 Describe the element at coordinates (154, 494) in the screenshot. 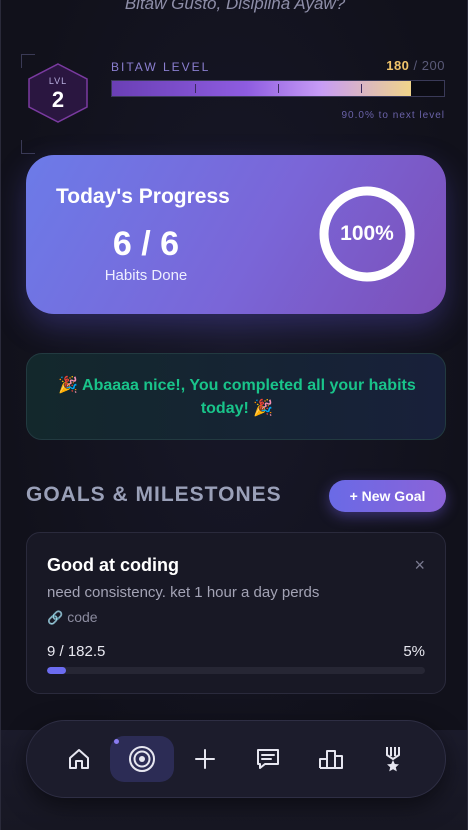

I see `goals-heading: GOALS & MILESTONES` at that location.